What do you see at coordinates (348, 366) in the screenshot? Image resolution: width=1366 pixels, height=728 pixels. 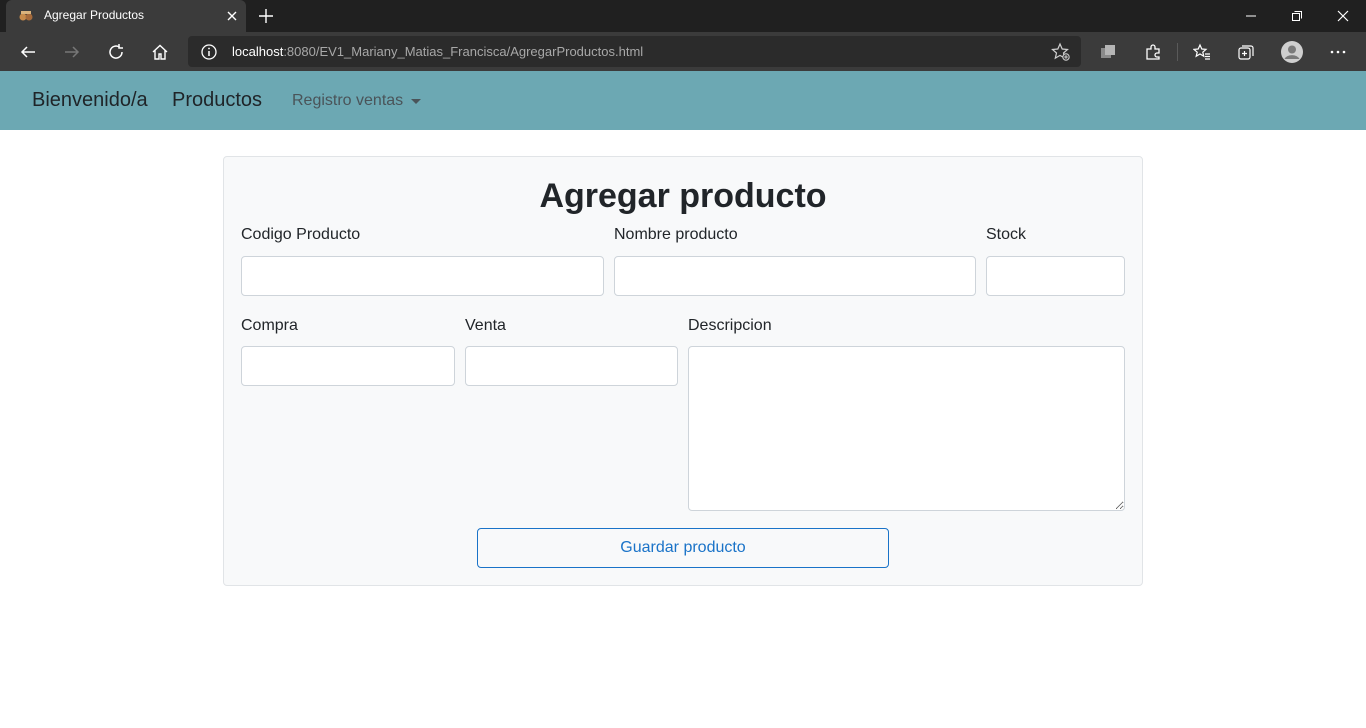 I see `compra-input` at bounding box center [348, 366].